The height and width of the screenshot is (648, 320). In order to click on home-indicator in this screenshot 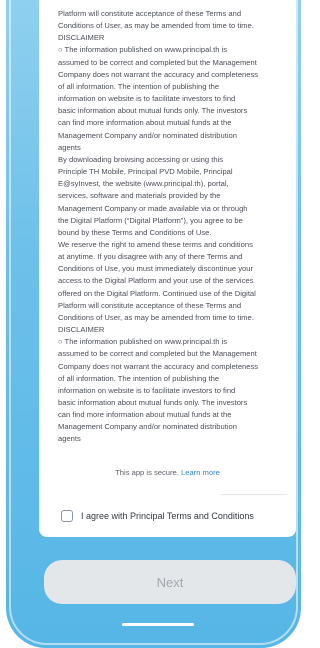, I will do `click(158, 624)`.